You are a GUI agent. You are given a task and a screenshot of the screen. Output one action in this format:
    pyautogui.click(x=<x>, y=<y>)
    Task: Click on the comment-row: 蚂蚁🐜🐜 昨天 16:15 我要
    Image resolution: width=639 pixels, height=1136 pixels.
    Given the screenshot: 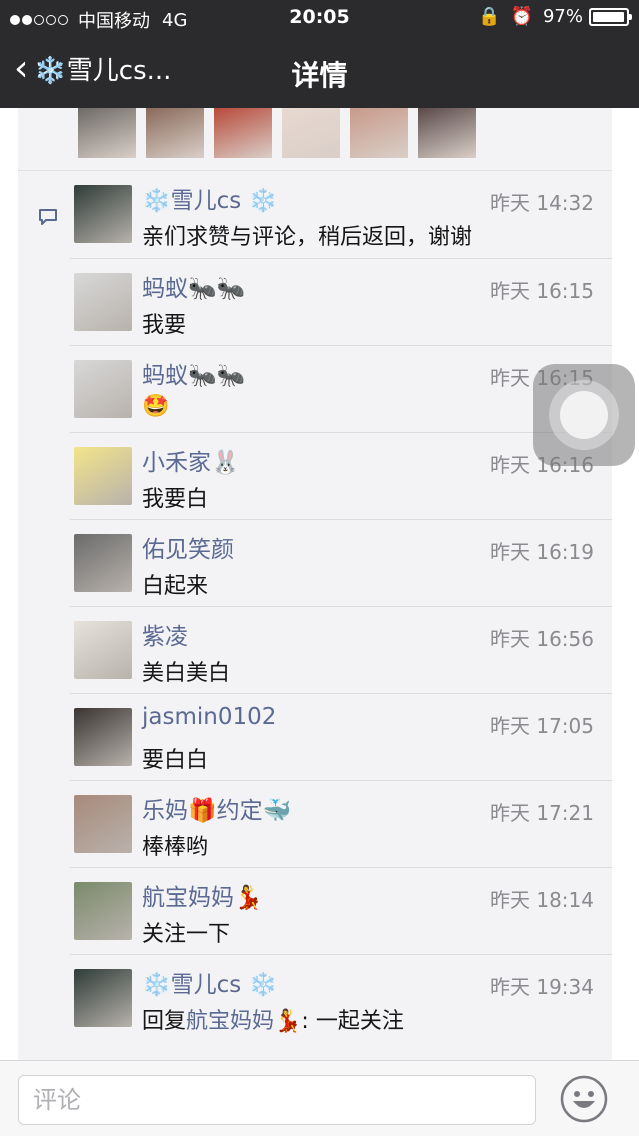 What is the action you would take?
    pyautogui.click(x=341, y=301)
    